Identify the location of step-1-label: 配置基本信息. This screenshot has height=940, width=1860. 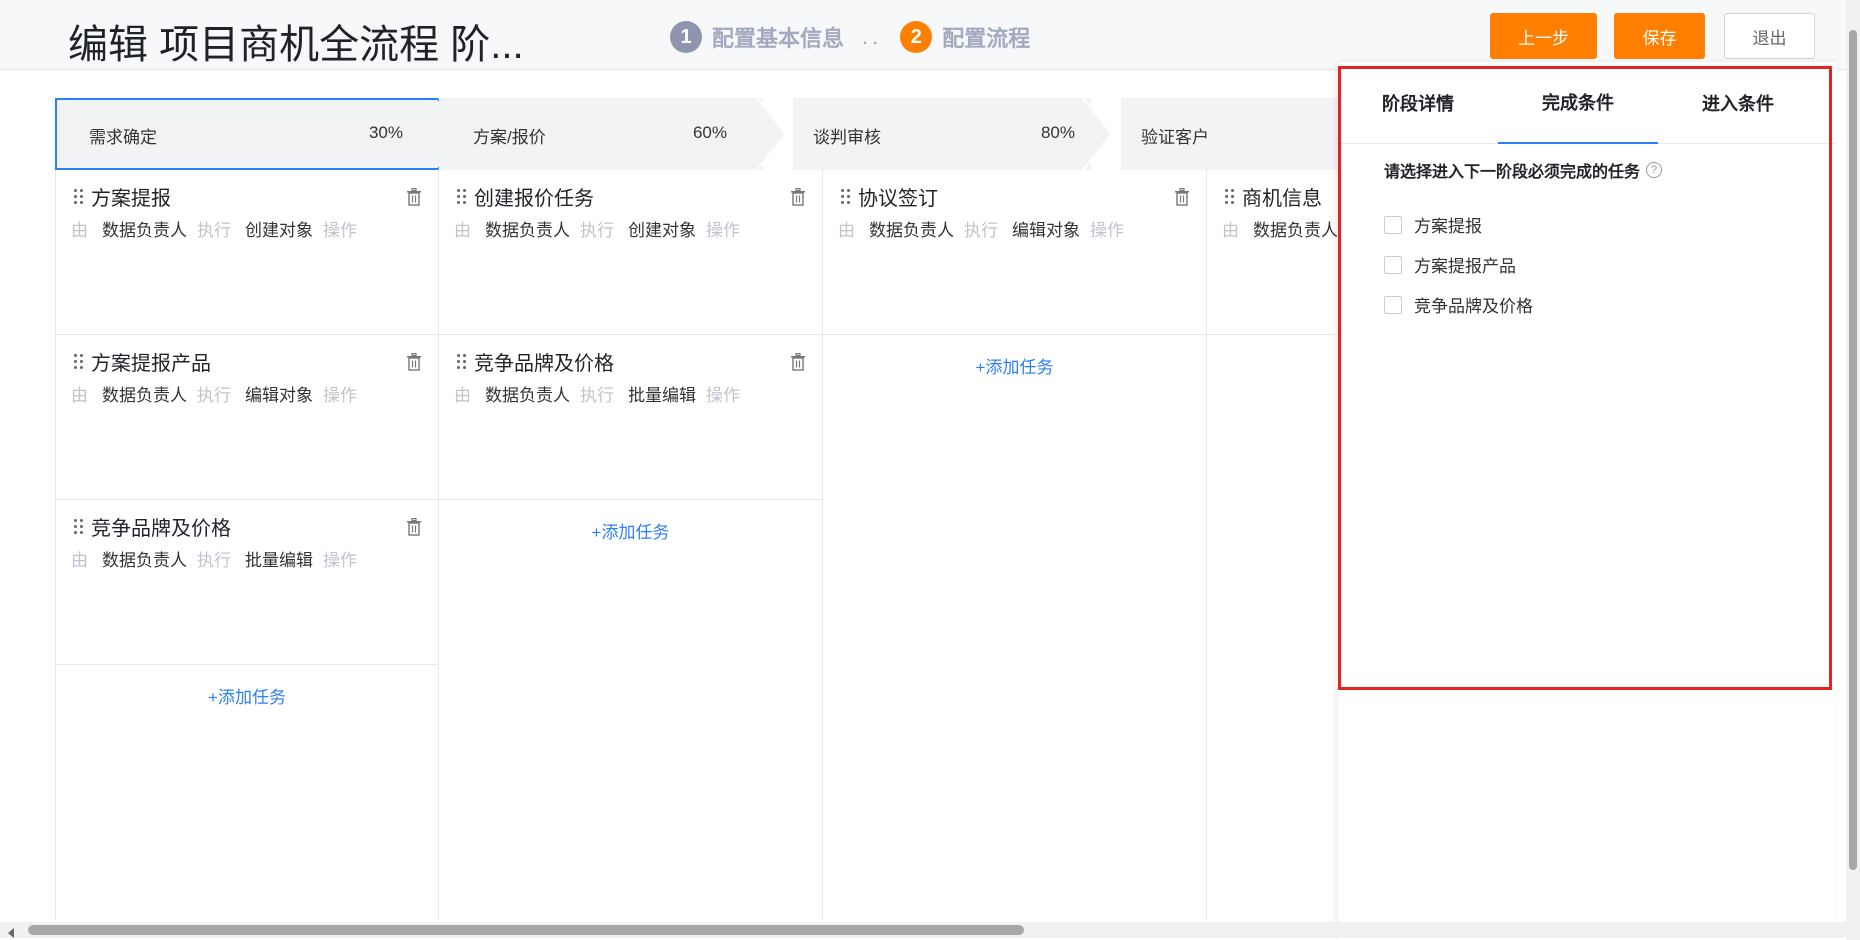
(778, 37).